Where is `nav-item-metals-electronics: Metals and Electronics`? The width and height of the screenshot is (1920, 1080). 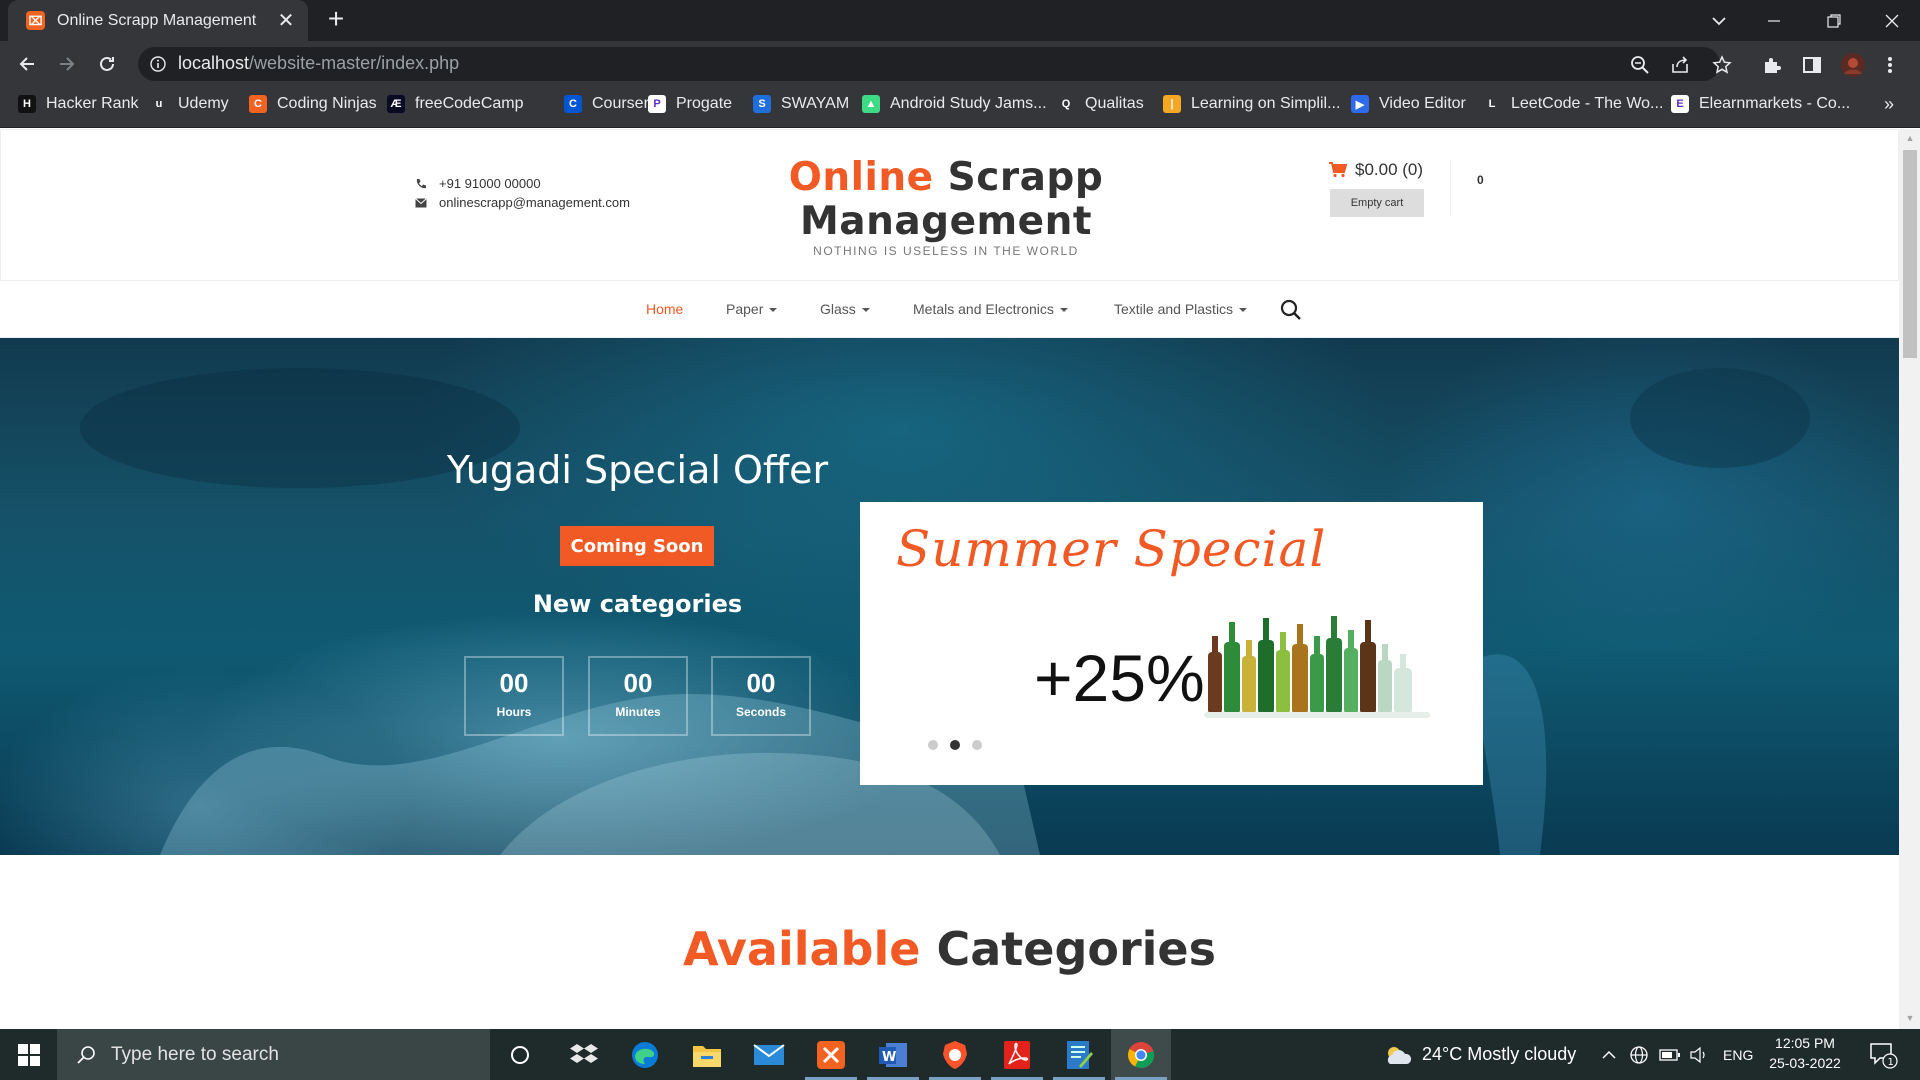 nav-item-metals-electronics: Metals and Electronics is located at coordinates (990, 309).